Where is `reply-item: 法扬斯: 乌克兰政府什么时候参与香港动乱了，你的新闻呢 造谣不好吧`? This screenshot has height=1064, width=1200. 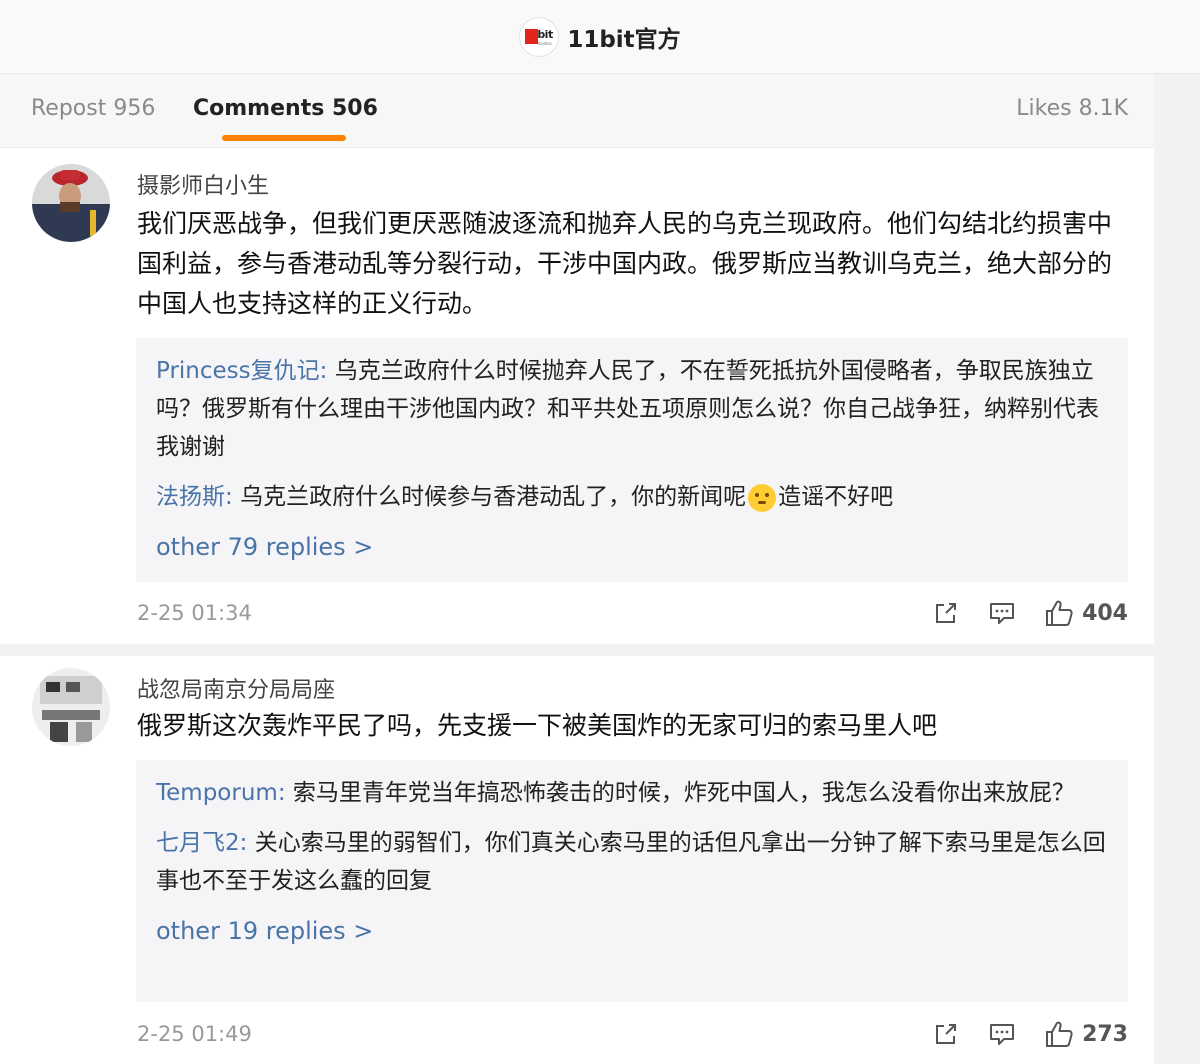 reply-item: 法扬斯: 乌克兰政府什么时候参与香港动乱了，你的新闻呢 造谣不好吧 is located at coordinates (632, 497).